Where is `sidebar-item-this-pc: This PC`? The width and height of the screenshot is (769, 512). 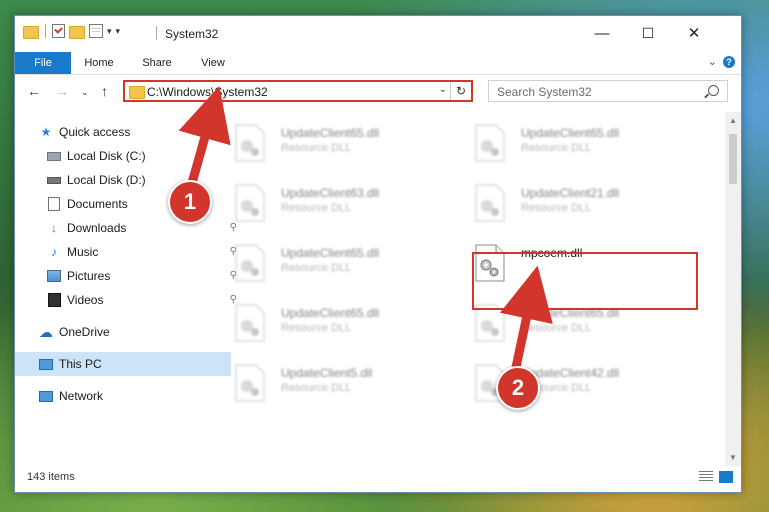 sidebar-item-this-pc: This PC is located at coordinates (123, 364).